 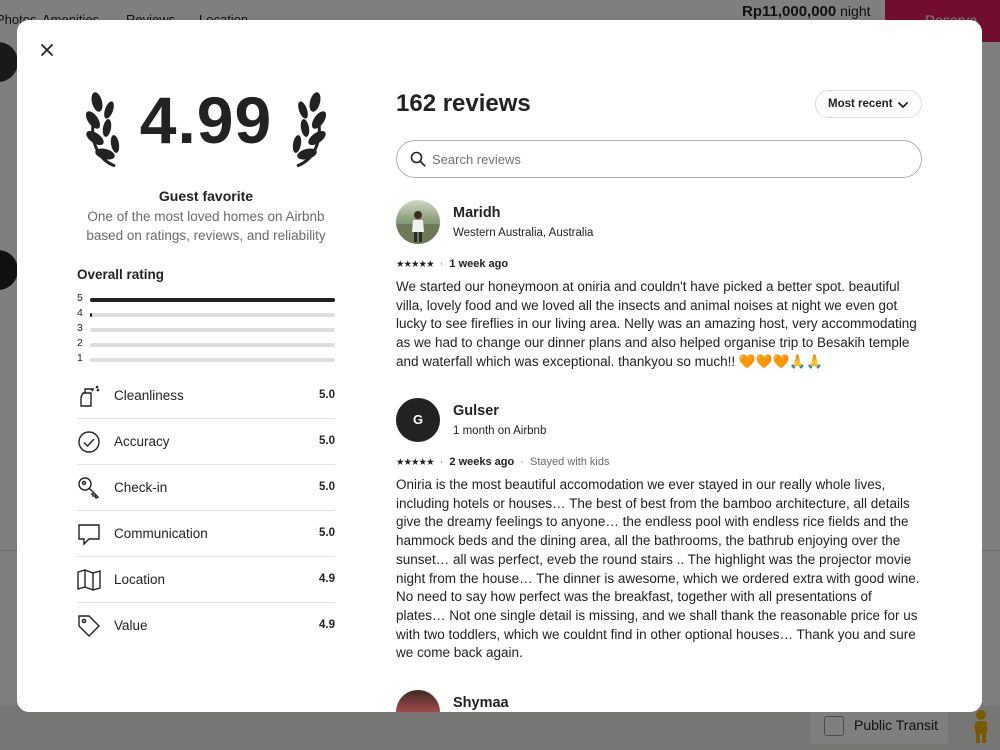 I want to click on check-circle-icon, so click(x=89, y=442).